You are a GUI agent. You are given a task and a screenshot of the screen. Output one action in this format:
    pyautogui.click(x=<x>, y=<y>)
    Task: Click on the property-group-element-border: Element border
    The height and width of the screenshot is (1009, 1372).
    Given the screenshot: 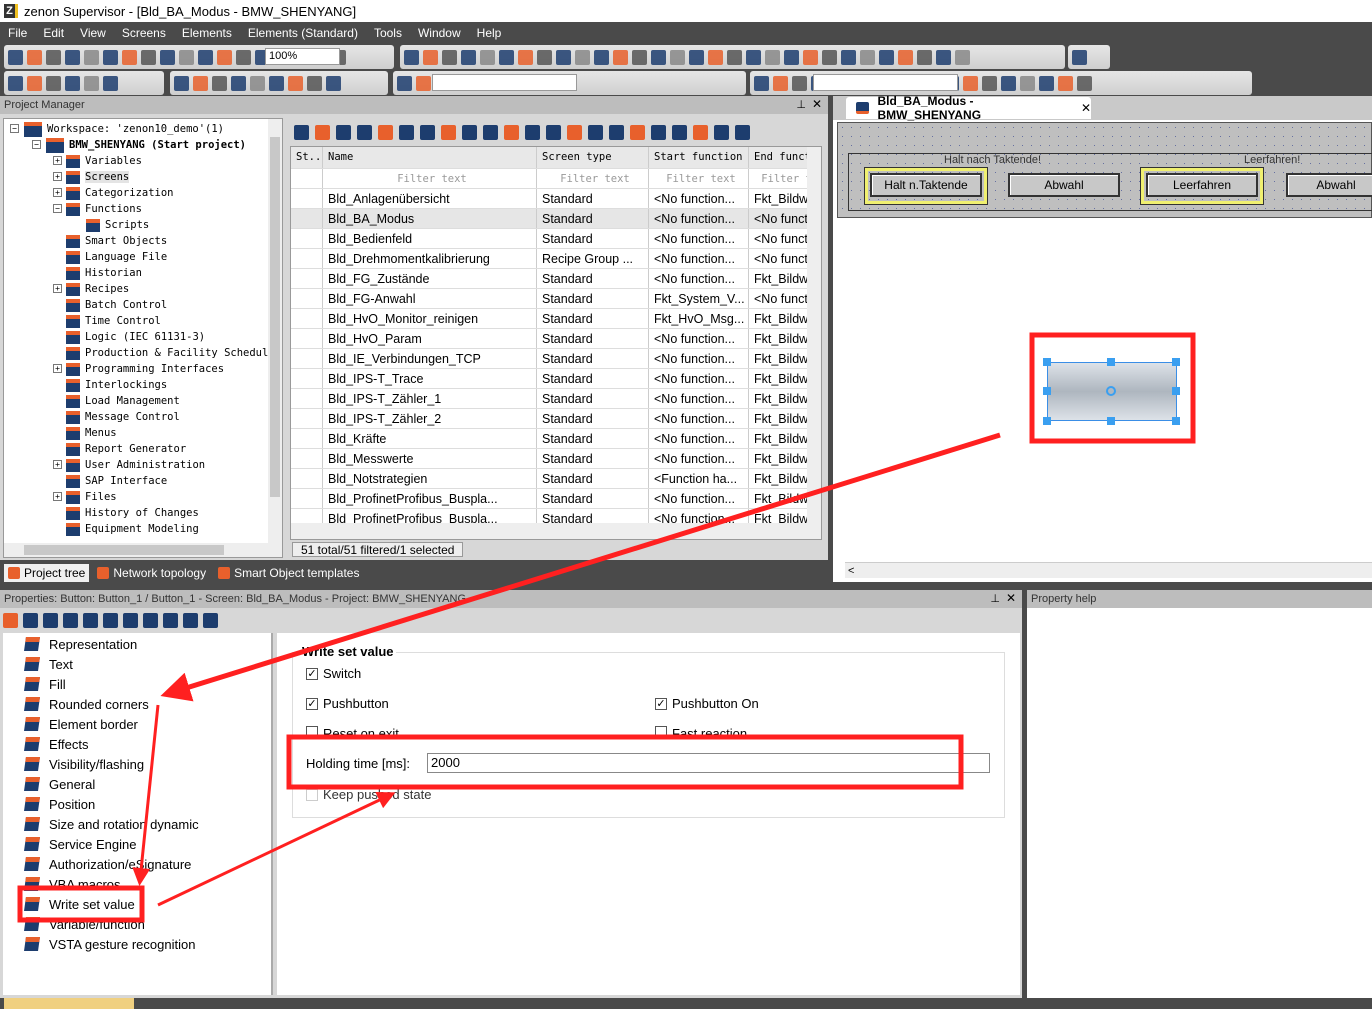 What is the action you would take?
    pyautogui.click(x=81, y=724)
    